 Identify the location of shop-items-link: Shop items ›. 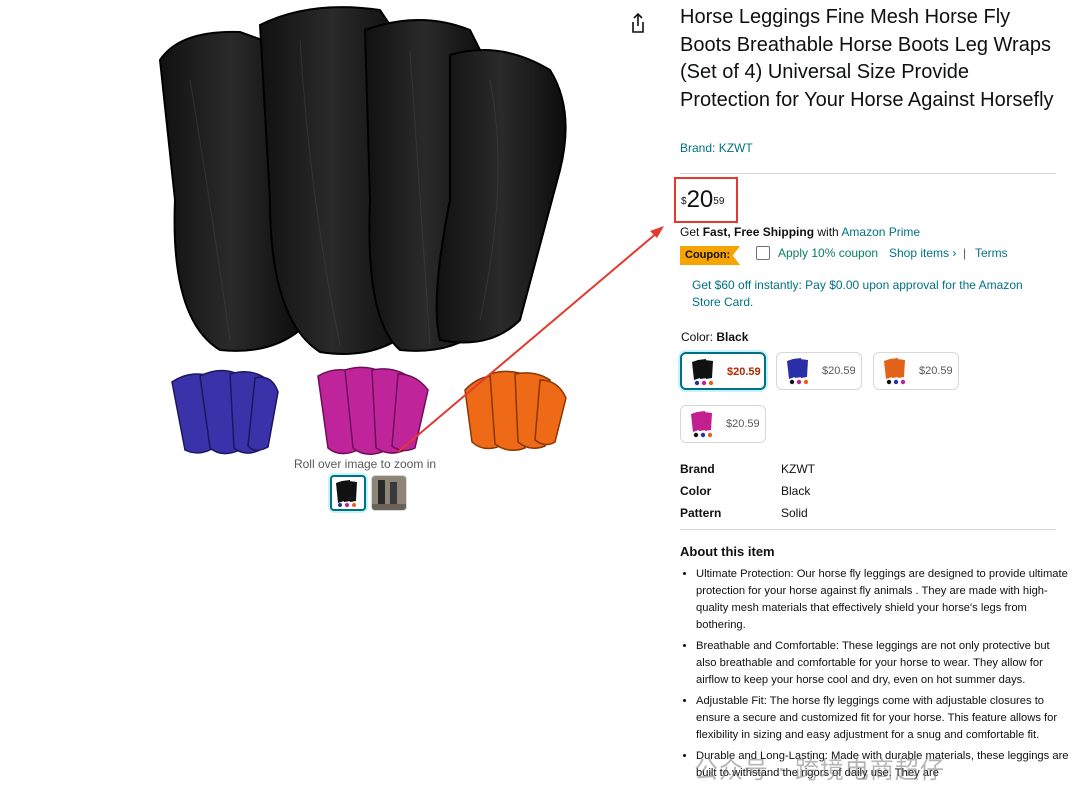
(922, 253).